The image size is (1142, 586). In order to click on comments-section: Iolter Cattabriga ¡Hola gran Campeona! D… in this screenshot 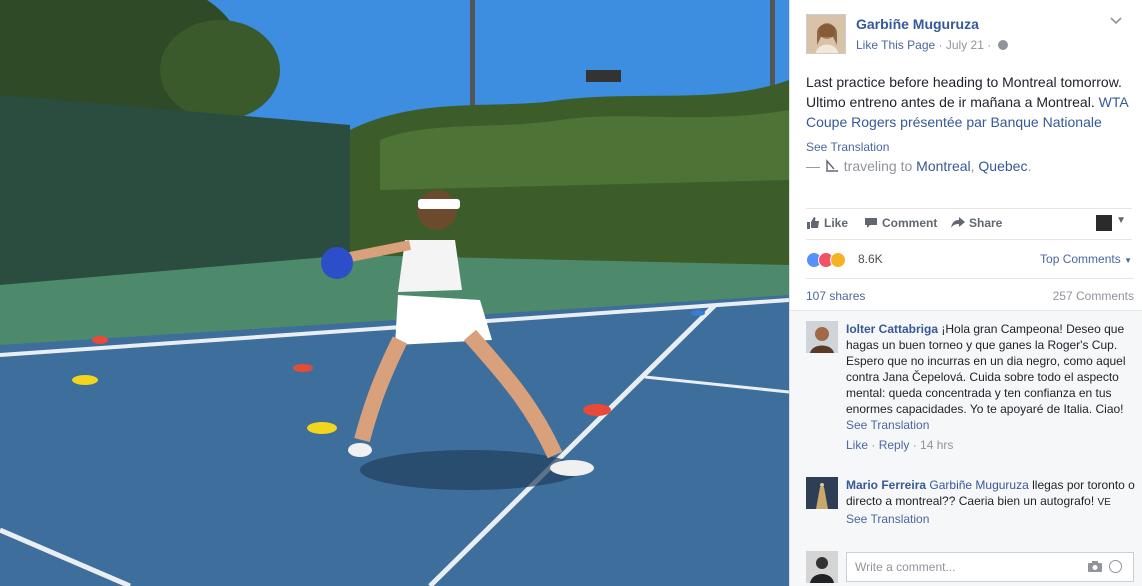, I will do `click(966, 448)`.